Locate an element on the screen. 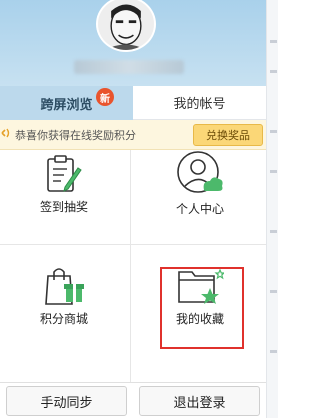 This screenshot has height=418, width=320. redeem-prize-button: 兑换奖品 is located at coordinates (228, 135).